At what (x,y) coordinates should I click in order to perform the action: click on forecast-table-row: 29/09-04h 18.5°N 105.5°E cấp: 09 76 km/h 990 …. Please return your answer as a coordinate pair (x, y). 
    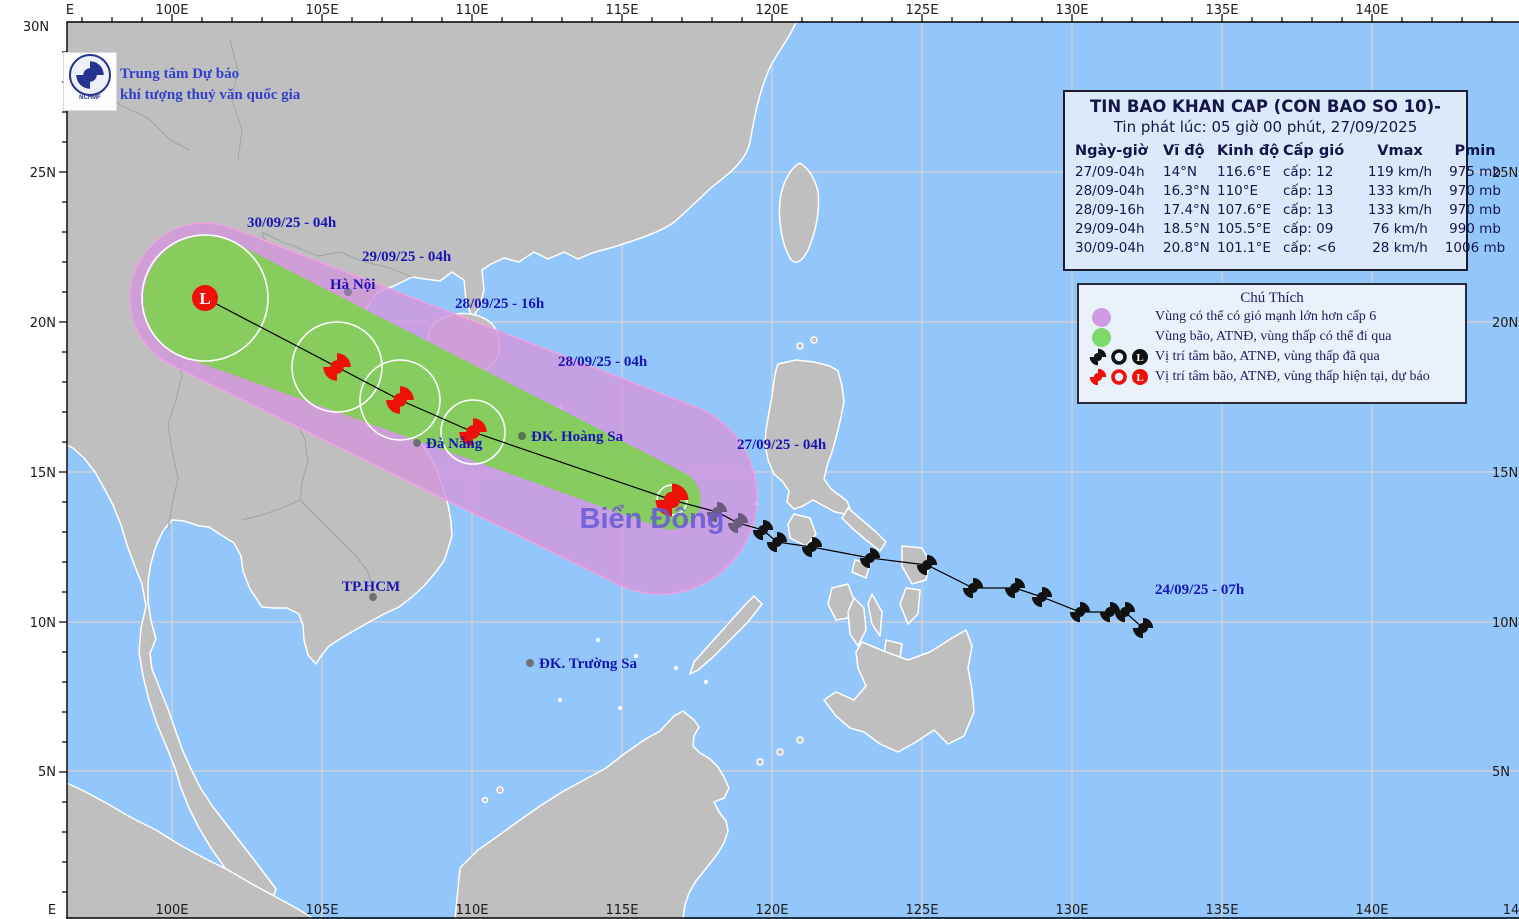
    Looking at the image, I should click on (1283, 228).